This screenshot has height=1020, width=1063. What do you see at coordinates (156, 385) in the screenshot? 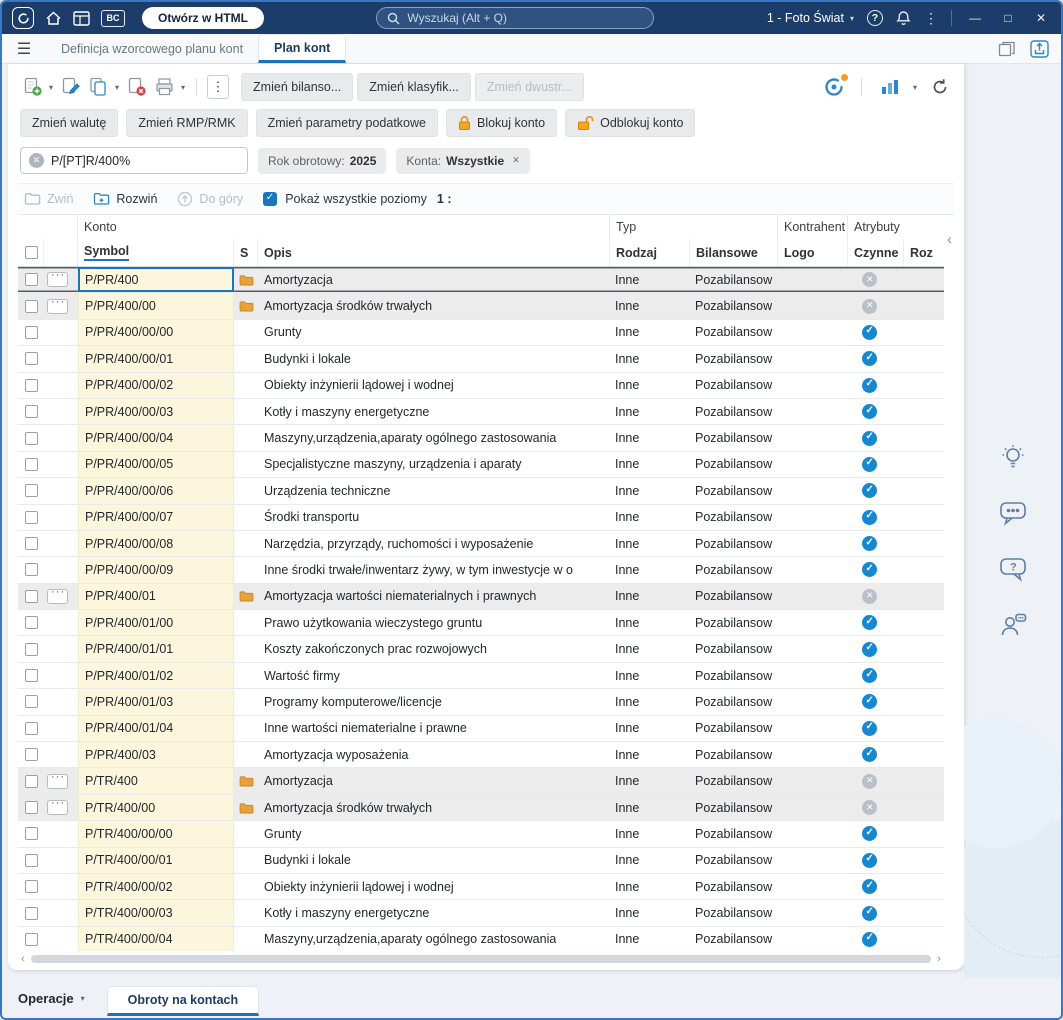
I see `account-symbol-cell: P/PR/400/00/02` at bounding box center [156, 385].